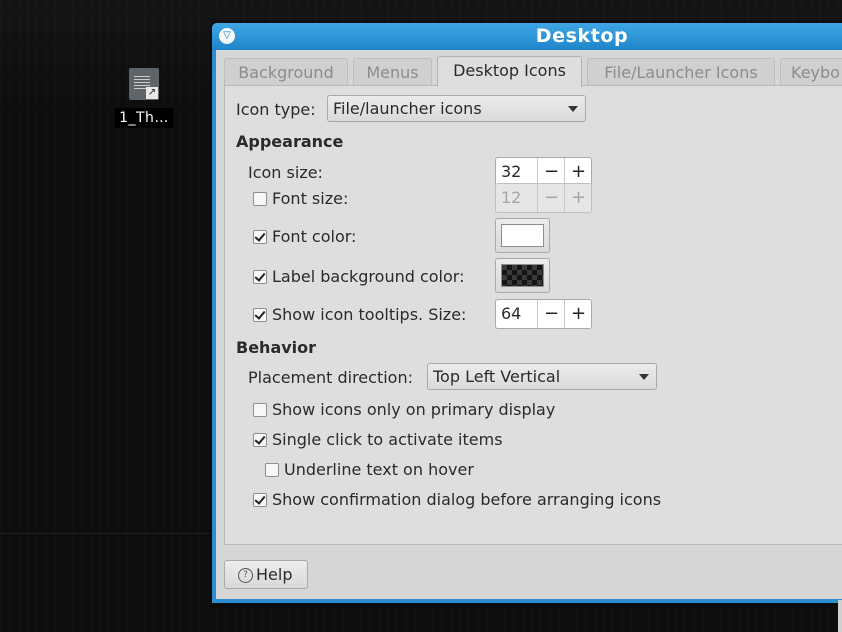  What do you see at coordinates (551, 172) in the screenshot?
I see `icon-size-decrease-button: −` at bounding box center [551, 172].